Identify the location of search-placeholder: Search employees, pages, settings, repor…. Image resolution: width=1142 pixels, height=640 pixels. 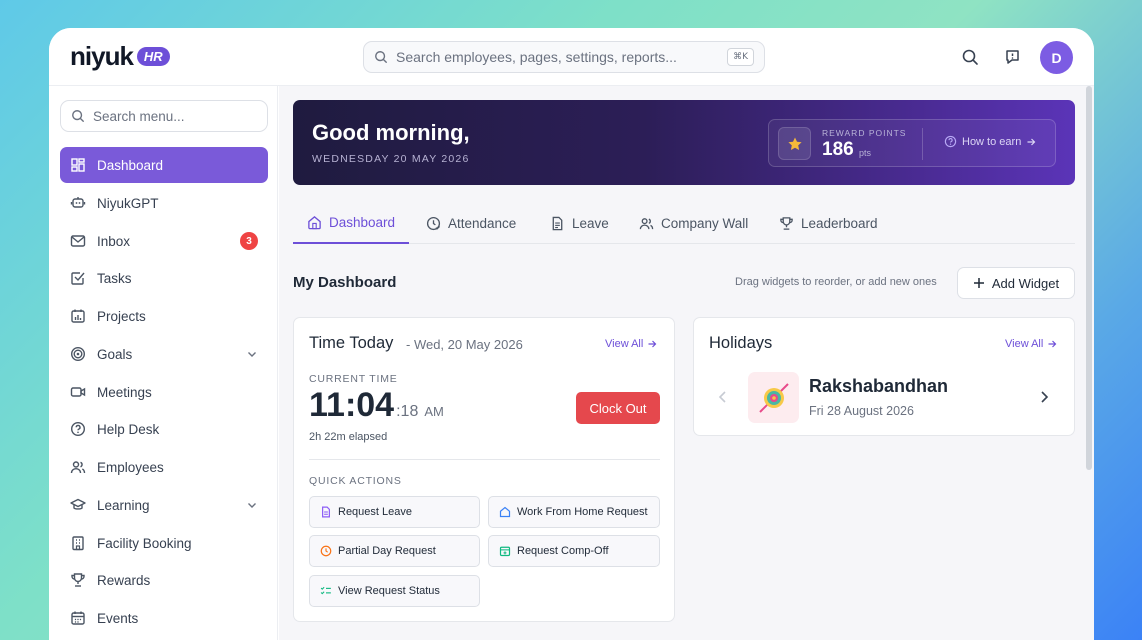
(536, 57).